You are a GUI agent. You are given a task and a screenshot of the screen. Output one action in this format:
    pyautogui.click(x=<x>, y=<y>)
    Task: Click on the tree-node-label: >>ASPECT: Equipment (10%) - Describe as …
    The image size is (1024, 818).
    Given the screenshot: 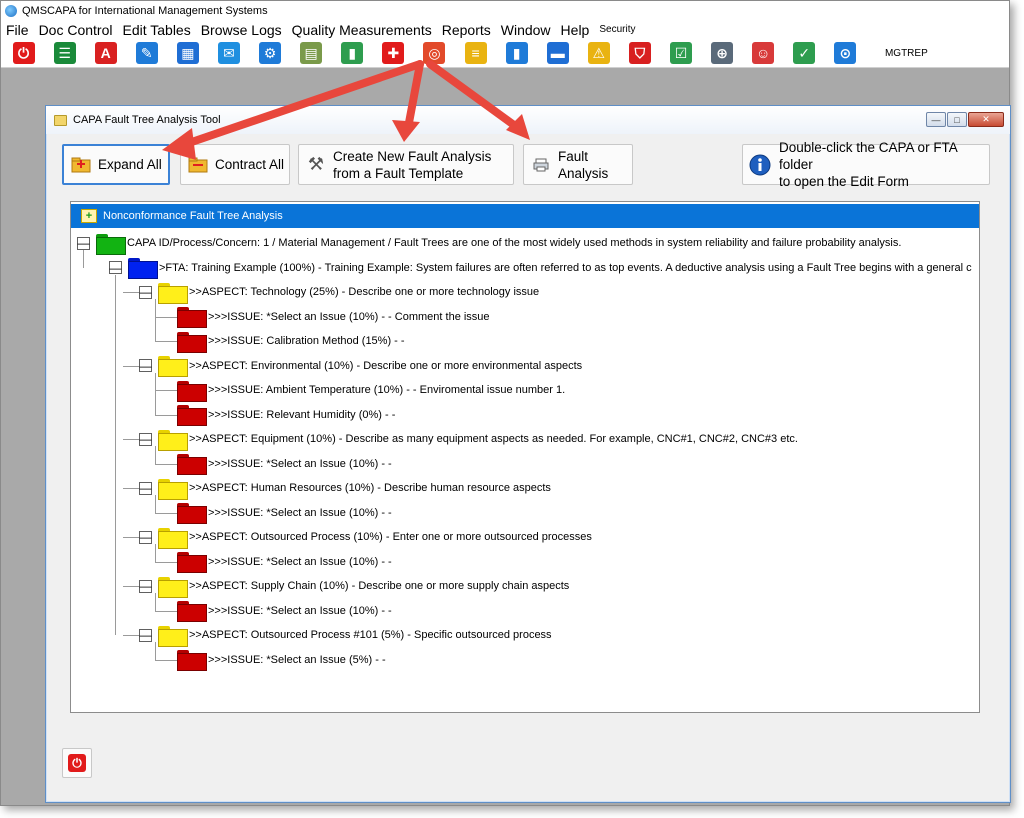 What is the action you would take?
    pyautogui.click(x=493, y=439)
    